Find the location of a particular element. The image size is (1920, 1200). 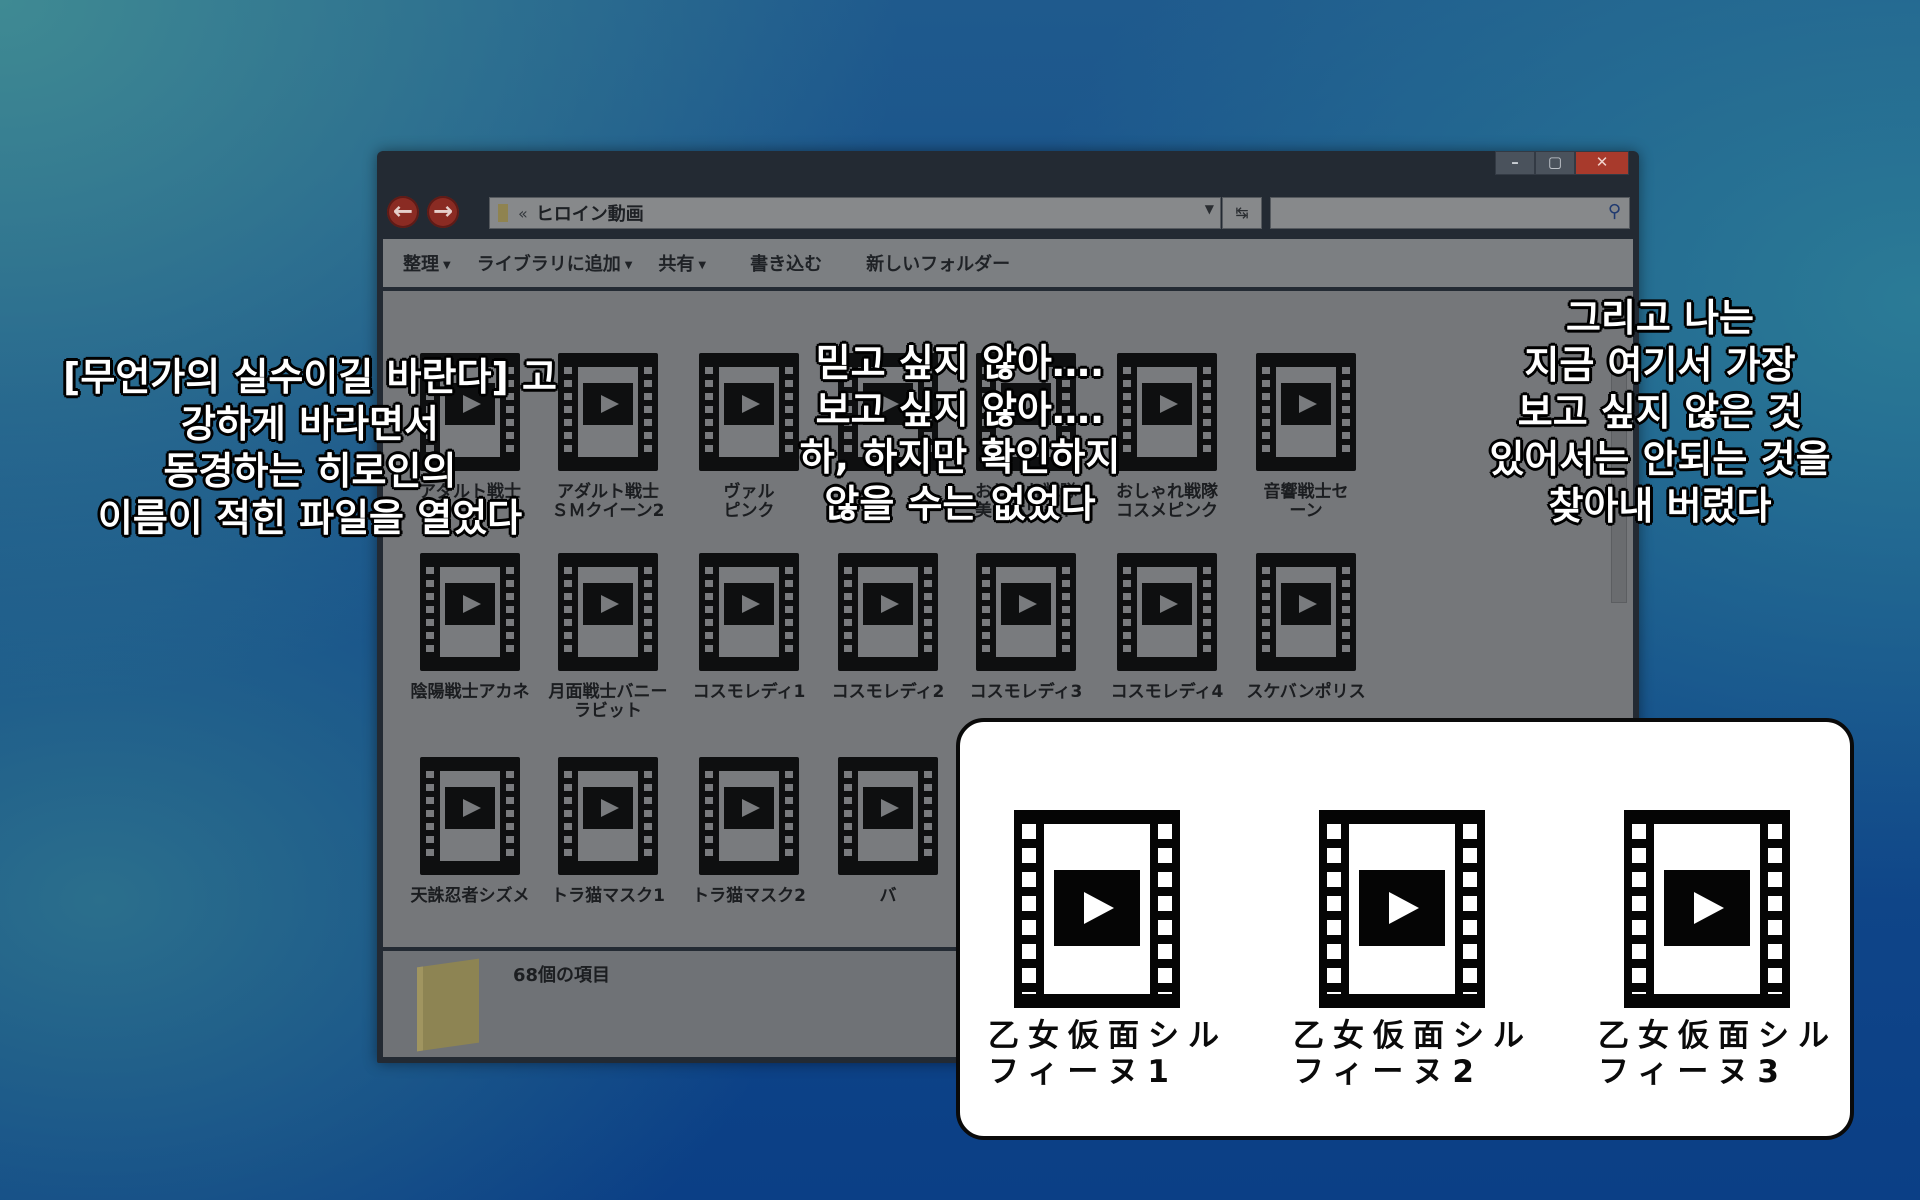

zoomed-file-name: 乙女仮面シル フィーヌ3 is located at coordinates (1718, 1054).